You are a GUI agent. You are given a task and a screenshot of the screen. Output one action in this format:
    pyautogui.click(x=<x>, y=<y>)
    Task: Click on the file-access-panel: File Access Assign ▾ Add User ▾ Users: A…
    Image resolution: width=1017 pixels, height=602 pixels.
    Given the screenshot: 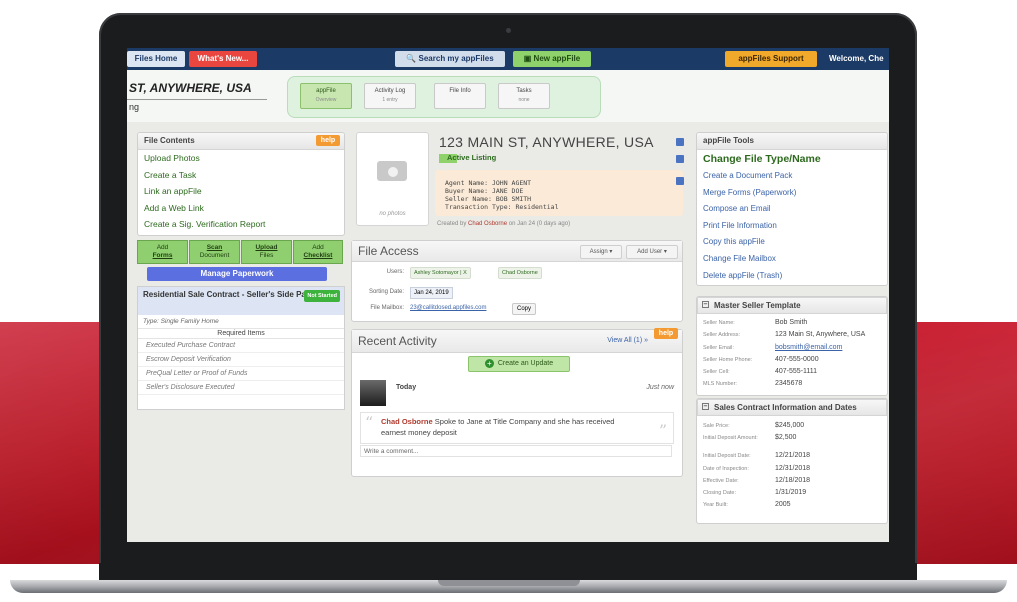 What is the action you would take?
    pyautogui.click(x=517, y=281)
    